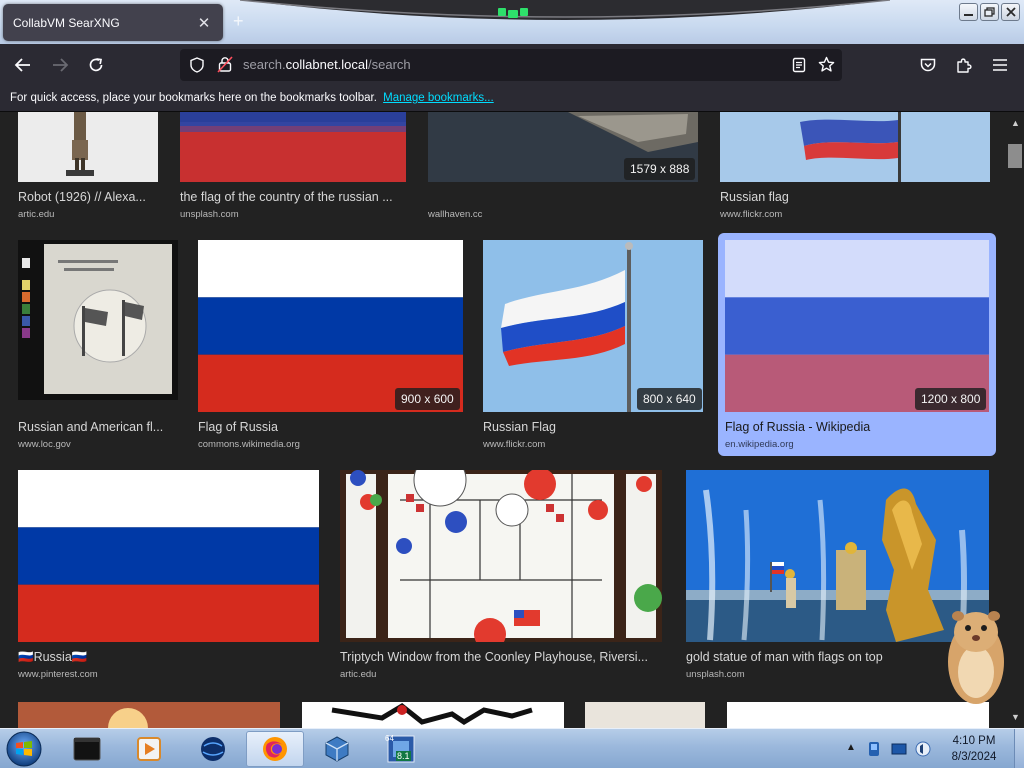  I want to click on result-source: en.wikipedia.org, so click(759, 444).